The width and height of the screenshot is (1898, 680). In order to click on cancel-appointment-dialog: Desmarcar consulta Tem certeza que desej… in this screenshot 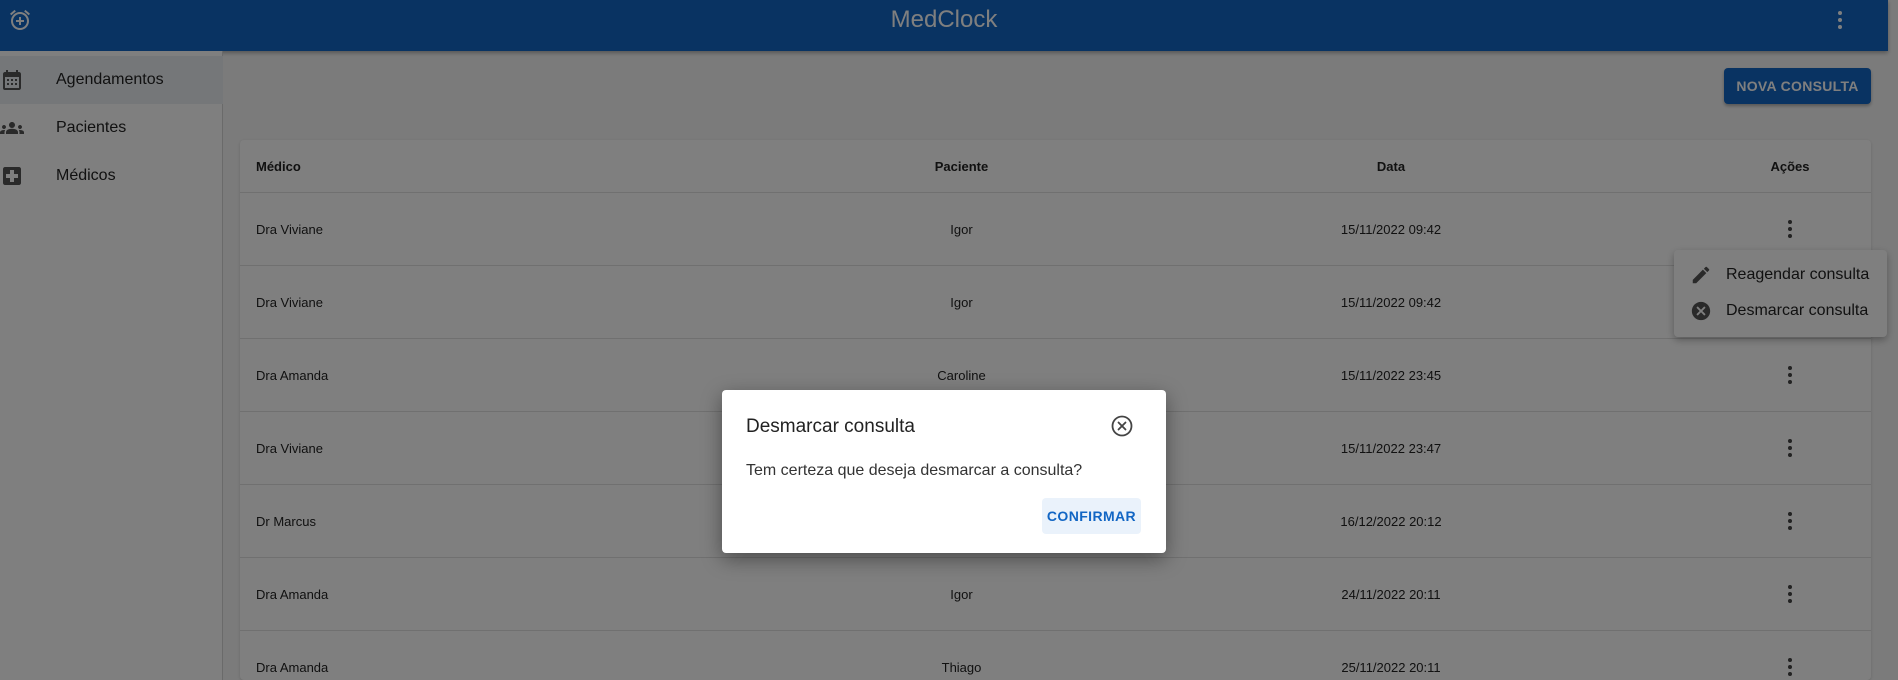, I will do `click(944, 471)`.